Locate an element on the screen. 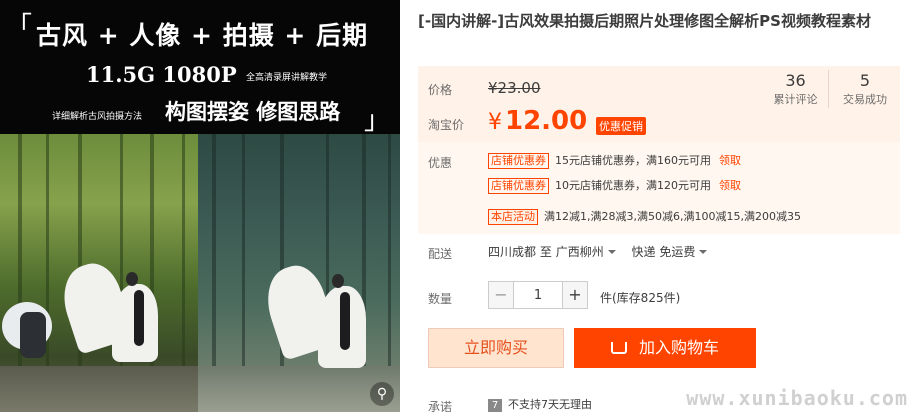 Image resolution: width=914 pixels, height=412 pixels. quantity-input is located at coordinates (538, 295).